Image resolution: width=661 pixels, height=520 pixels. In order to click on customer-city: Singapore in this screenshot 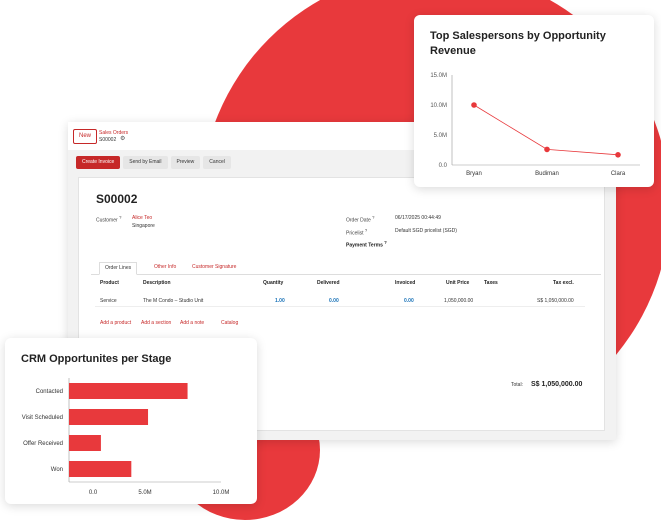, I will do `click(143, 226)`.